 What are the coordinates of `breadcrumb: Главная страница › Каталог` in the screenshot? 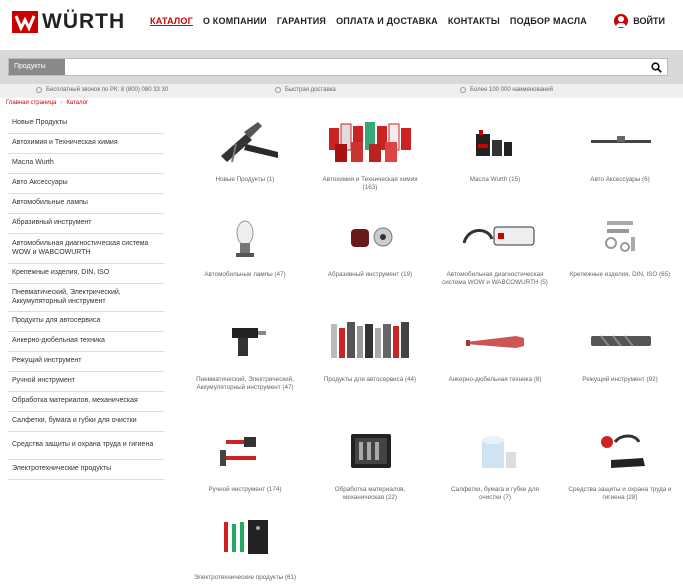 It's located at (47, 103).